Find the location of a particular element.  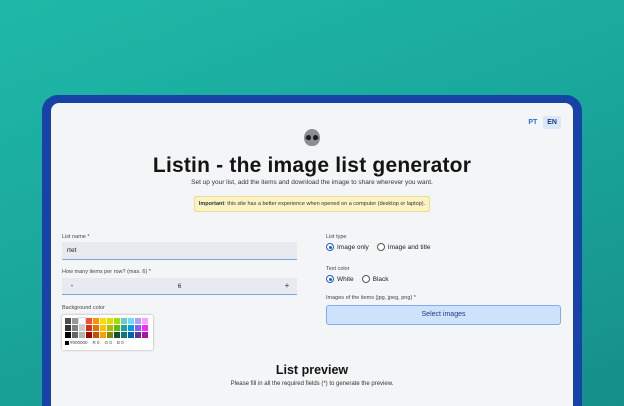

color-values: #000000 R 0 G 0 B 0 is located at coordinates (107, 342).